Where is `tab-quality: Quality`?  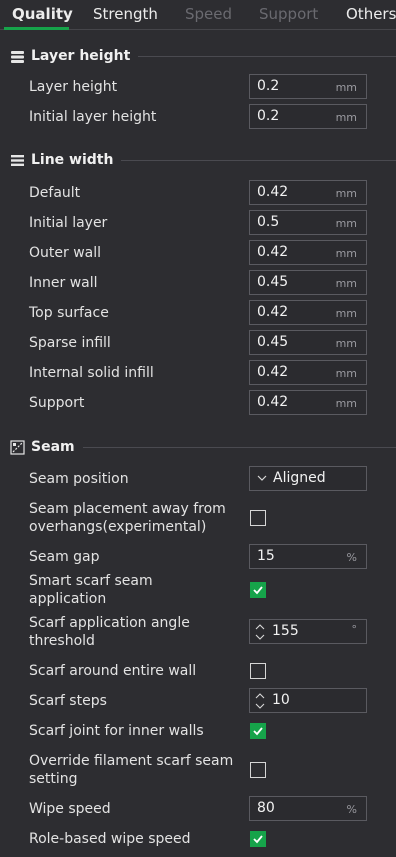 tab-quality: Quality is located at coordinates (42, 14).